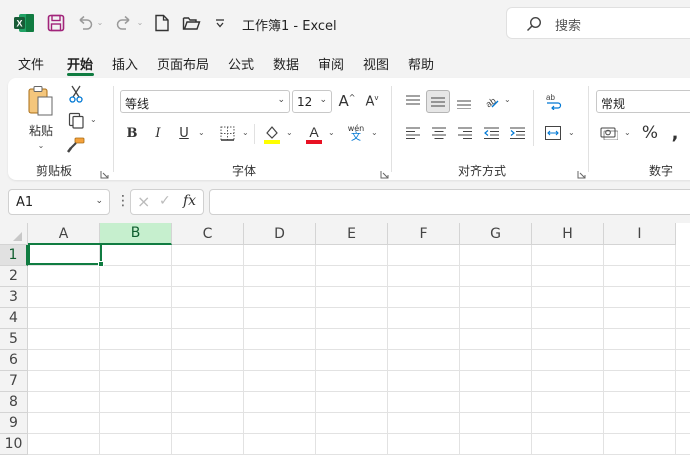  Describe the element at coordinates (65, 254) in the screenshot. I see `active-cell` at that location.